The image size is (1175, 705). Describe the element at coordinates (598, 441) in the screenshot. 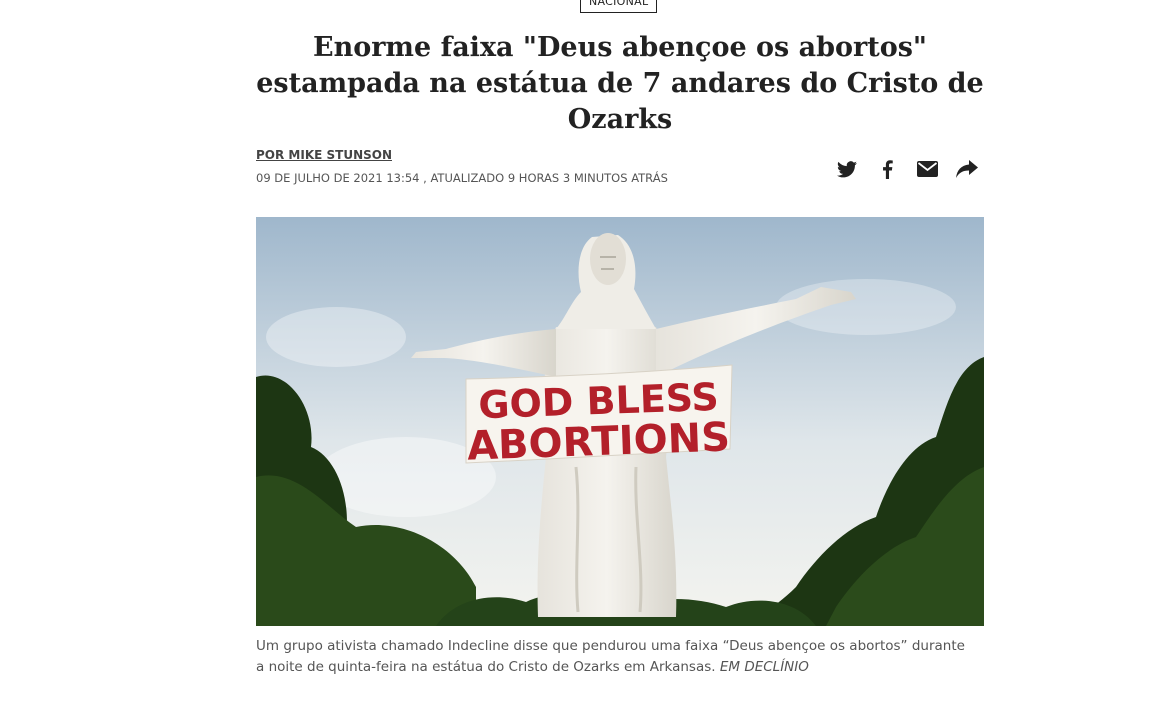

I see `banner-text-line2: ABORTIONS` at that location.